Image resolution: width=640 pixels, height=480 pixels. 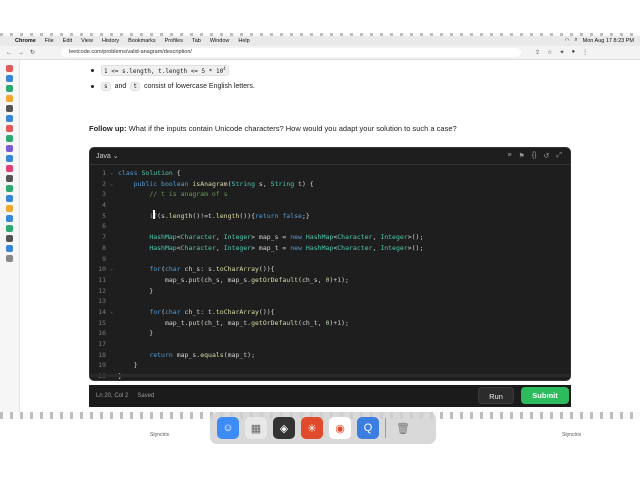 What do you see at coordinates (102, 301) in the screenshot?
I see `code-line: 13` at bounding box center [102, 301].